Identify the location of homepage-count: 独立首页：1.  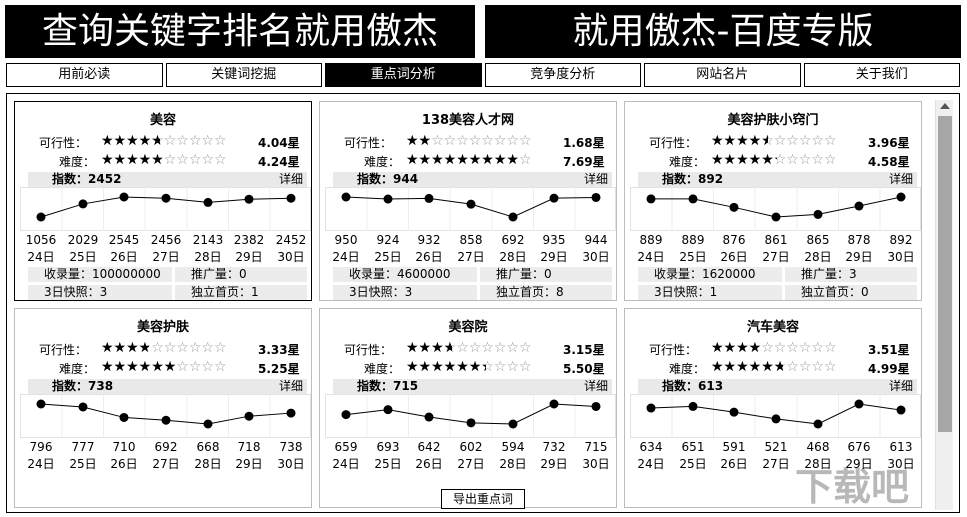
(241, 292).